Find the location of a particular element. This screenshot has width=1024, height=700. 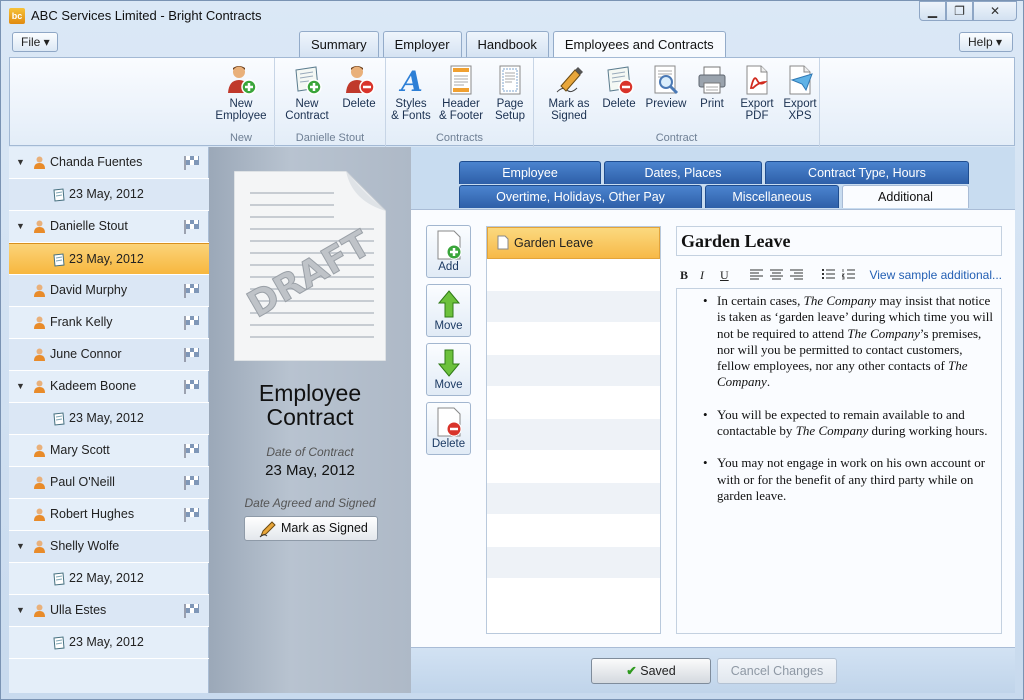

move-down-button: Move is located at coordinates (448, 369).